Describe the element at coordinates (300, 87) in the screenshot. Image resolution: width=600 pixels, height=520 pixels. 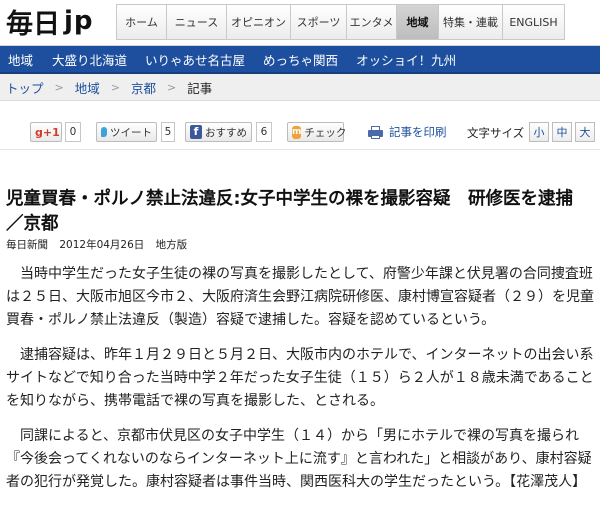
I see `breadcrumb: トップ > 地域 > 京都 > 記事` at that location.